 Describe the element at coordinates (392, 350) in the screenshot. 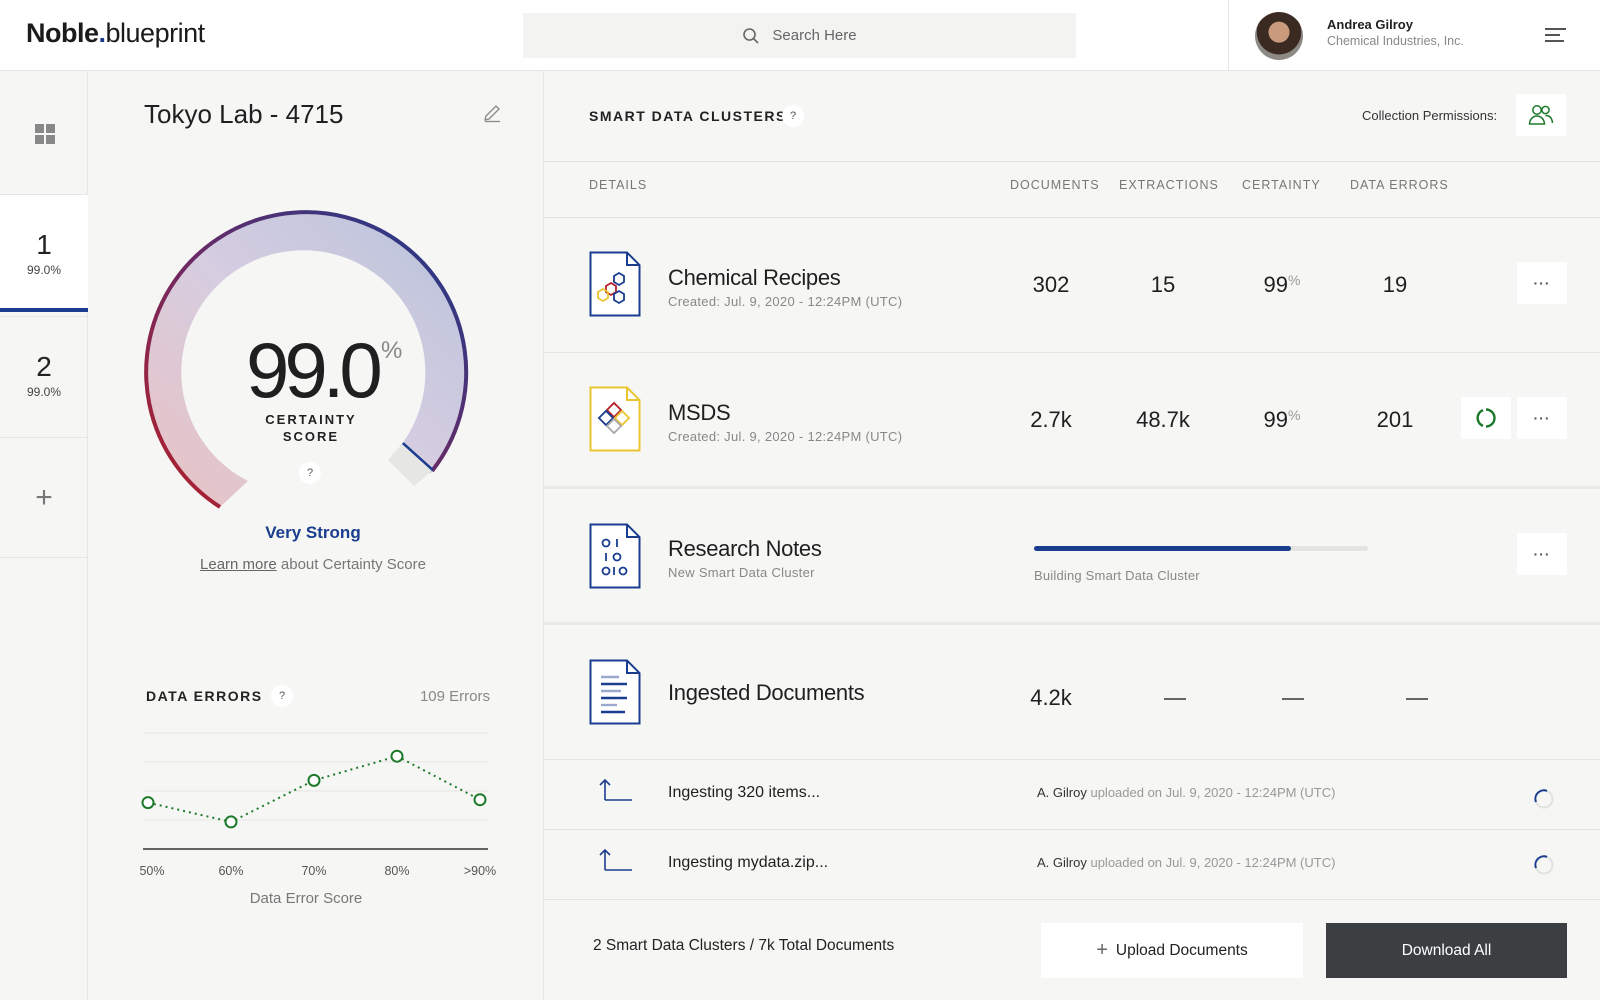

I see `certainty-score-unit: %` at that location.